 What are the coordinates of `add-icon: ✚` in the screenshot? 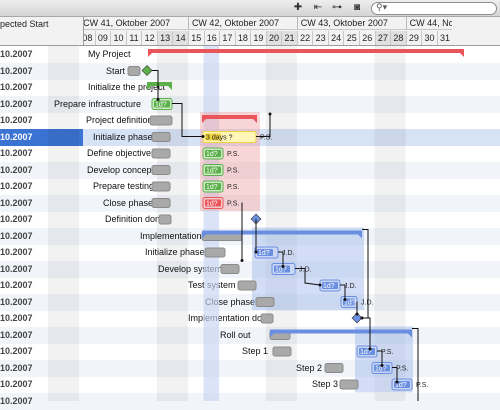 It's located at (298, 8).